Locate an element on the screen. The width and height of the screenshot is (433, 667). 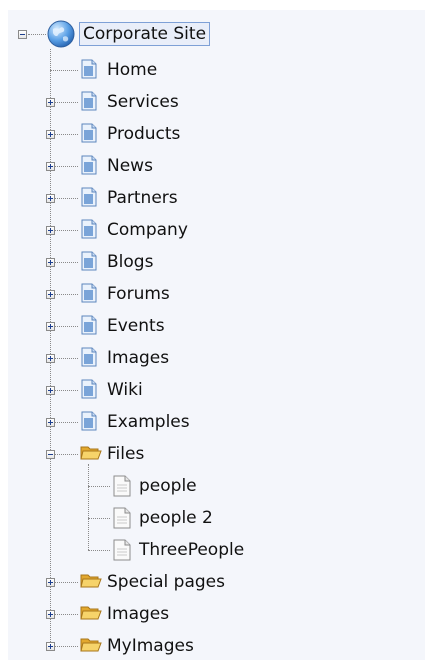
tree-child-item: people is located at coordinates (168, 486).